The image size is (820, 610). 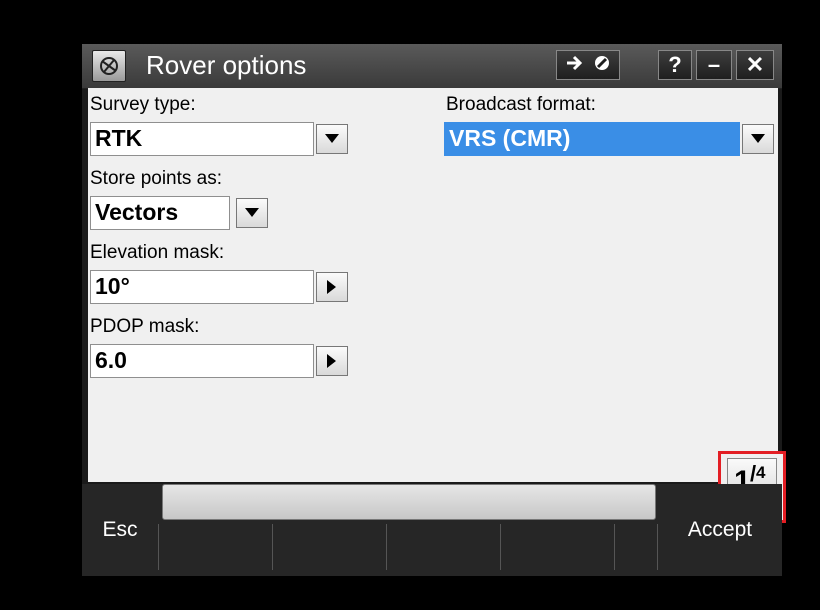 I want to click on survey-type-dropdown-button, so click(x=332, y=139).